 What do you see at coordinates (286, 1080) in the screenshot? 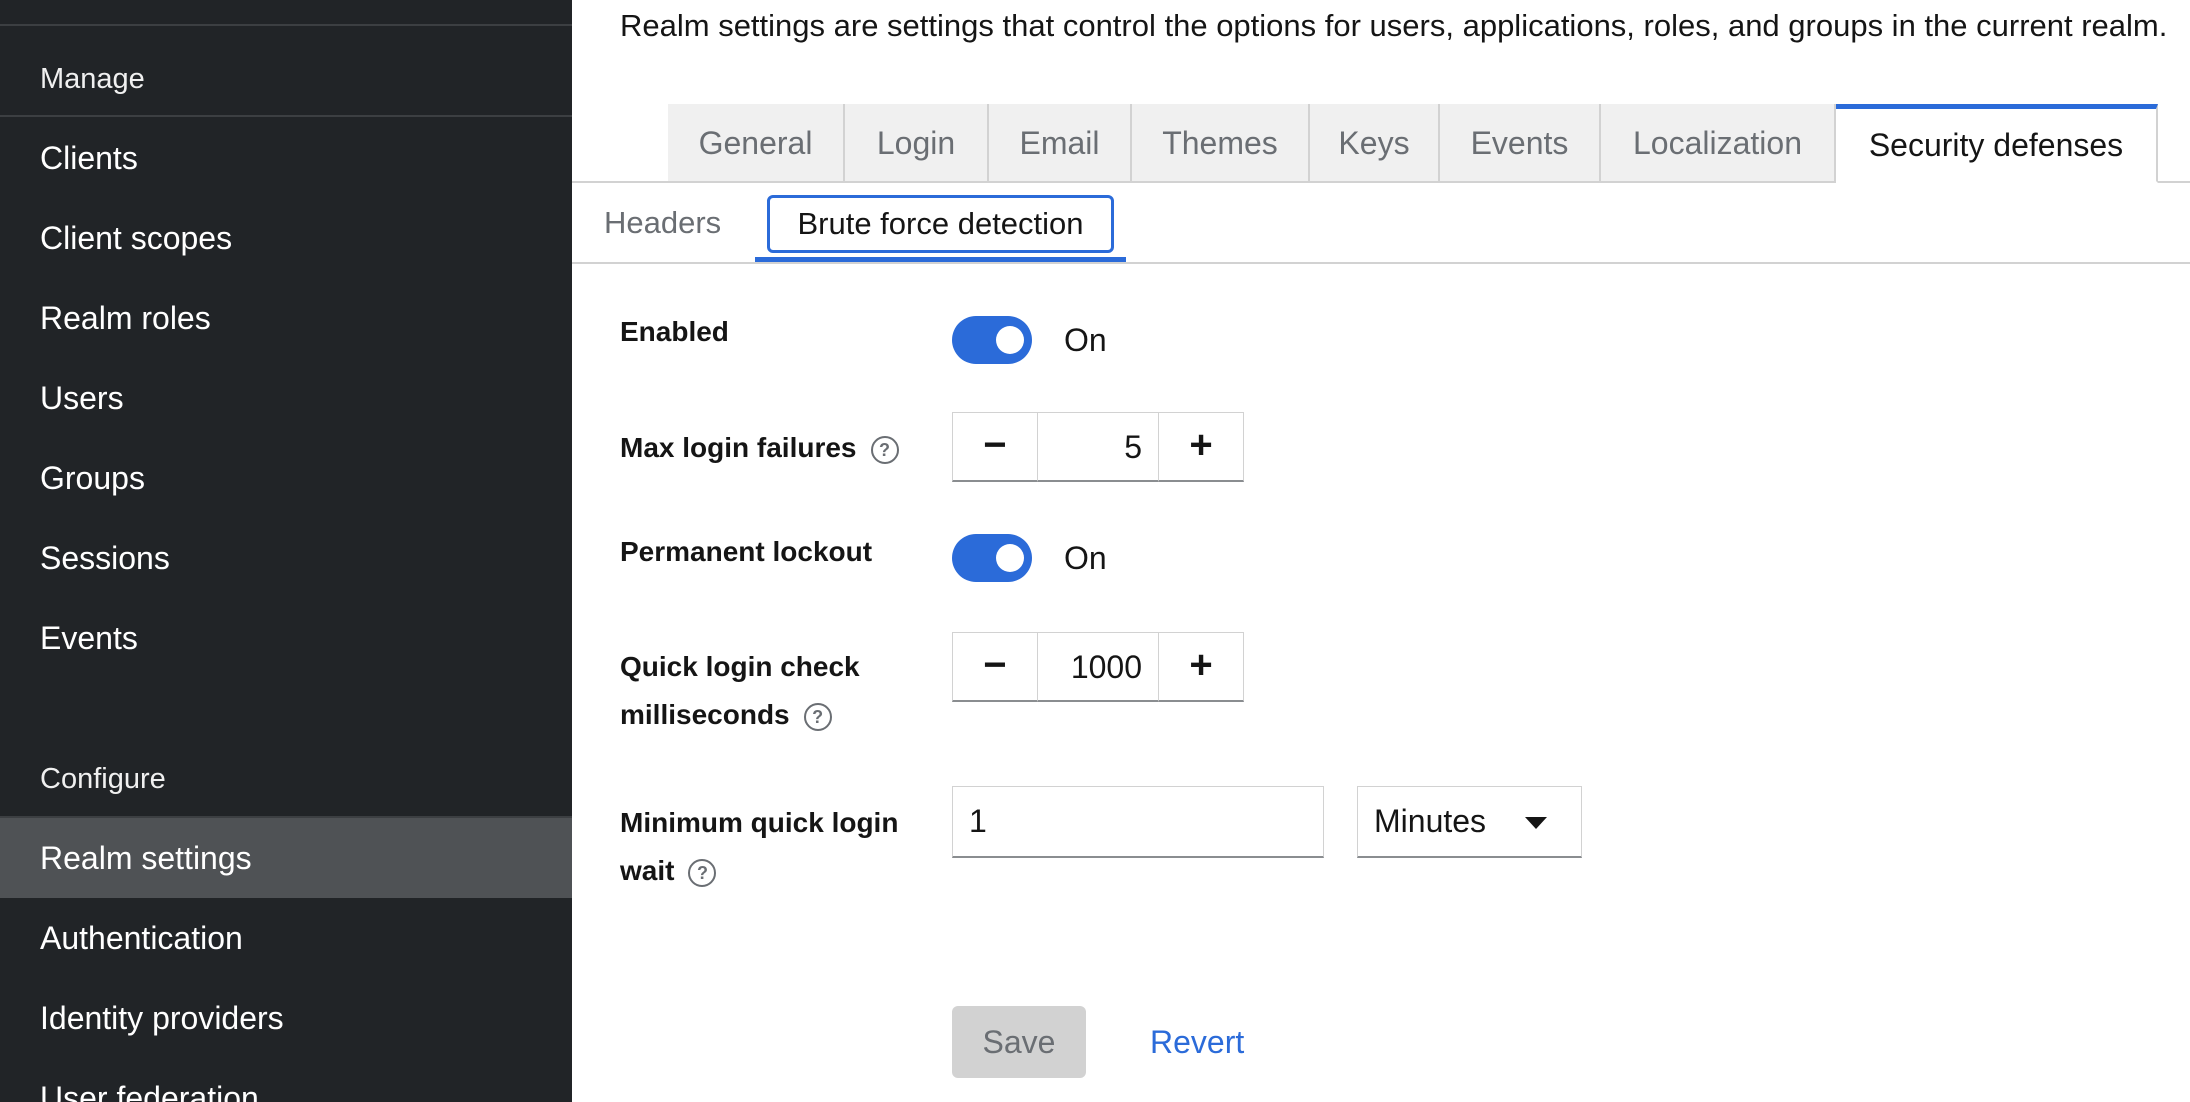
I see `sidebar-item-user-federation: User federation` at bounding box center [286, 1080].